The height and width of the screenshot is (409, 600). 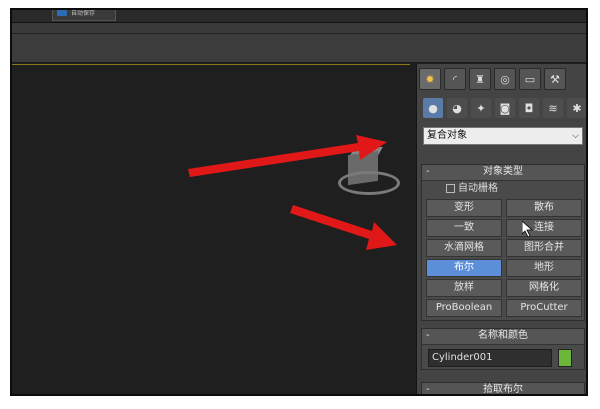 I want to click on arrow-to-object, so click(x=287, y=156).